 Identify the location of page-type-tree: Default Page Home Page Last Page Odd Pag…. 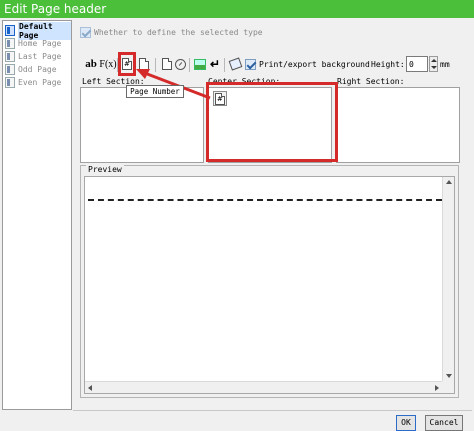
(37, 215).